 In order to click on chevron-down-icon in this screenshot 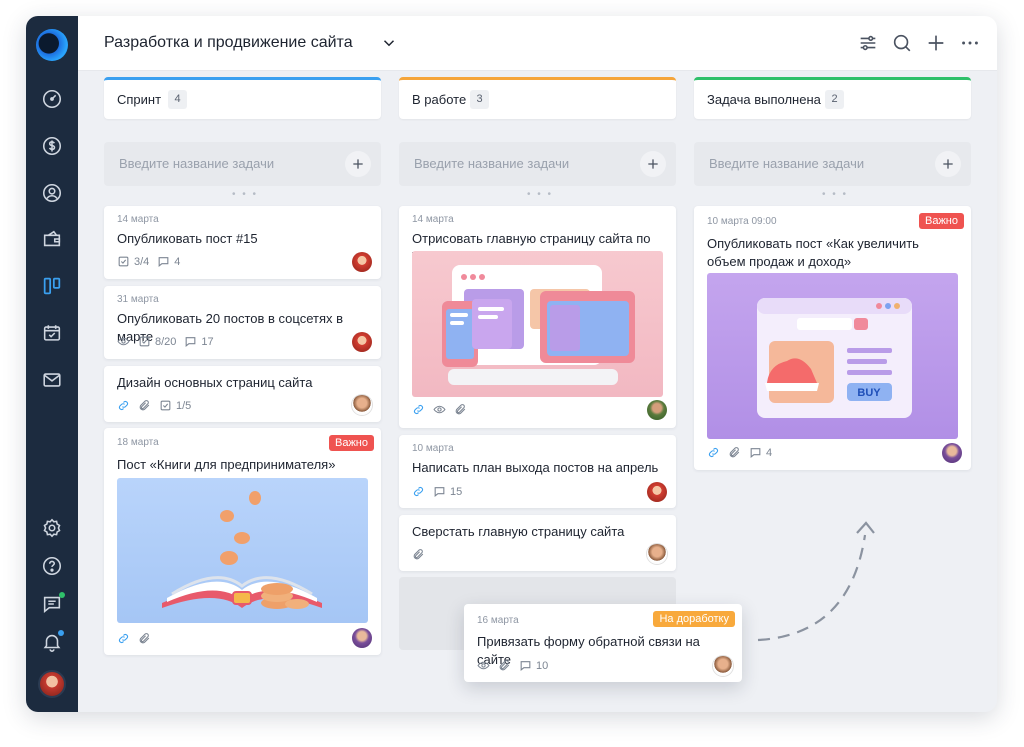, I will do `click(389, 43)`.